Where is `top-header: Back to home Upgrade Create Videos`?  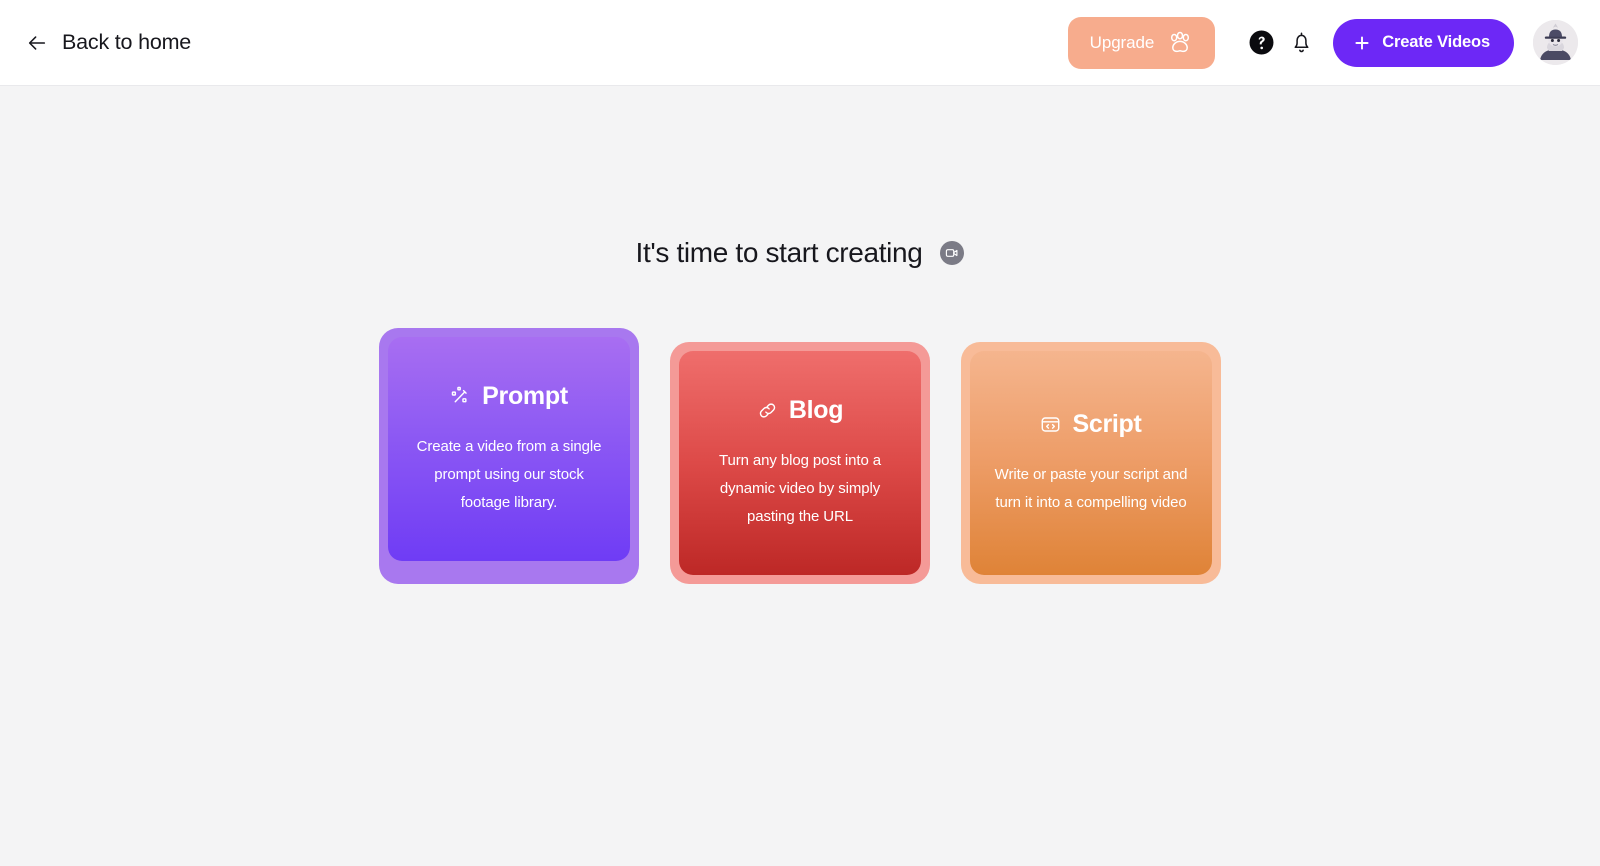
top-header: Back to home Upgrade Create Videos is located at coordinates (800, 43).